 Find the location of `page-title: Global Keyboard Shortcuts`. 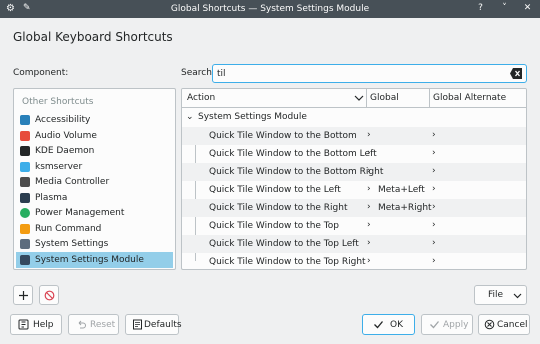

page-title: Global Keyboard Shortcuts is located at coordinates (93, 37).